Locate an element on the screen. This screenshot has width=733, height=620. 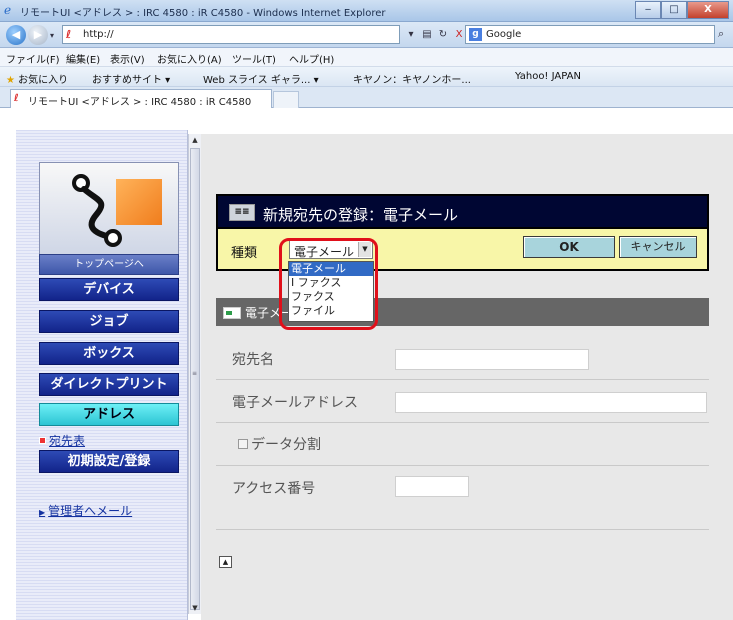
maximize-button: □ is located at coordinates (674, 10).